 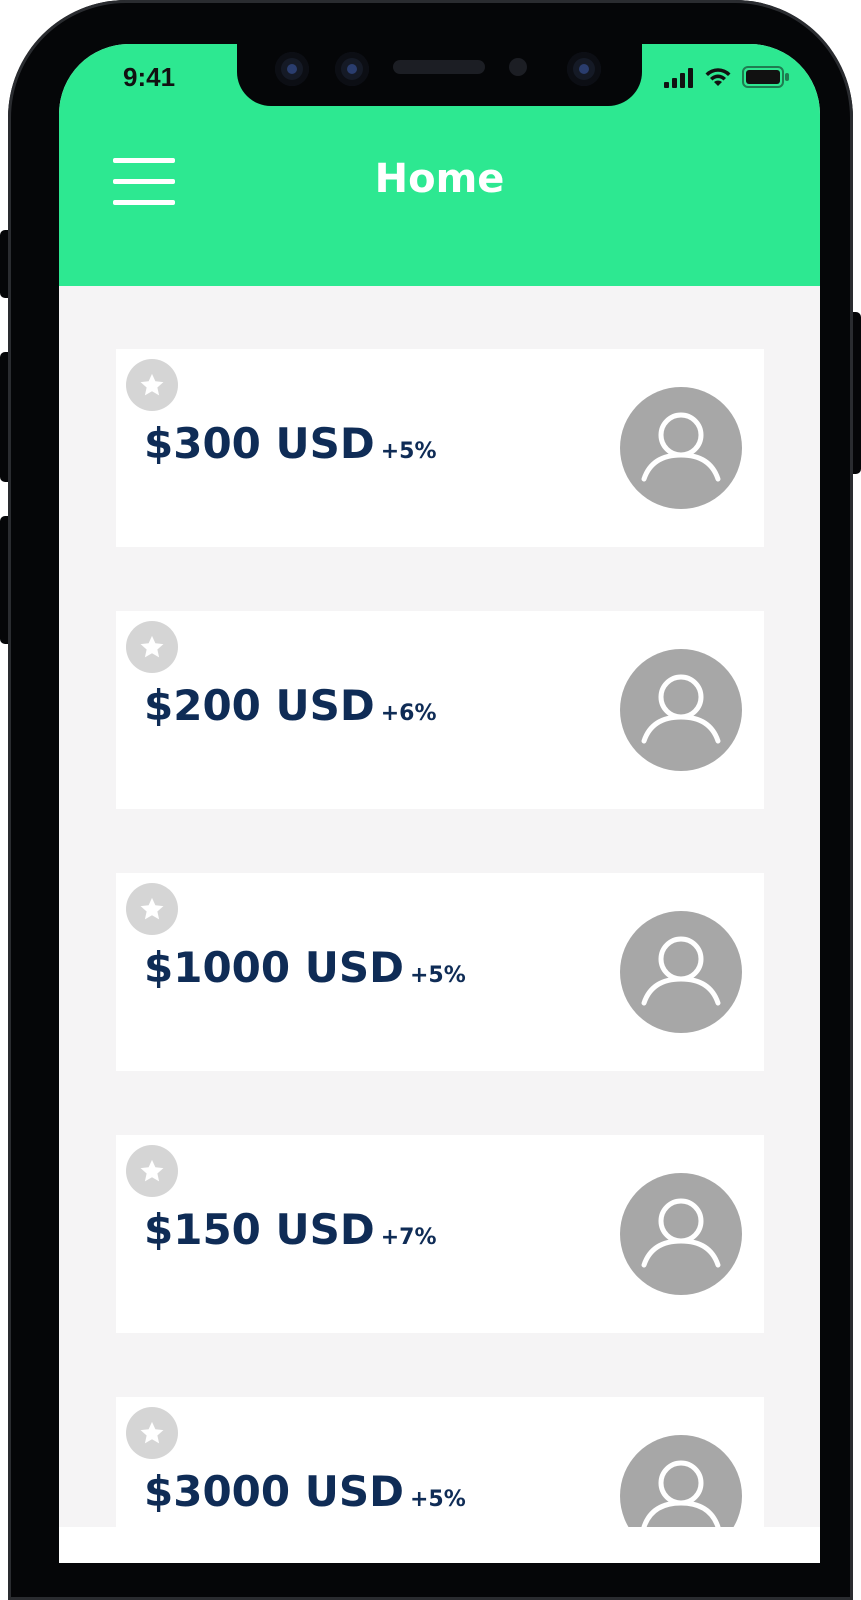 I want to click on amount-value: $300 USD, so click(x=259, y=443).